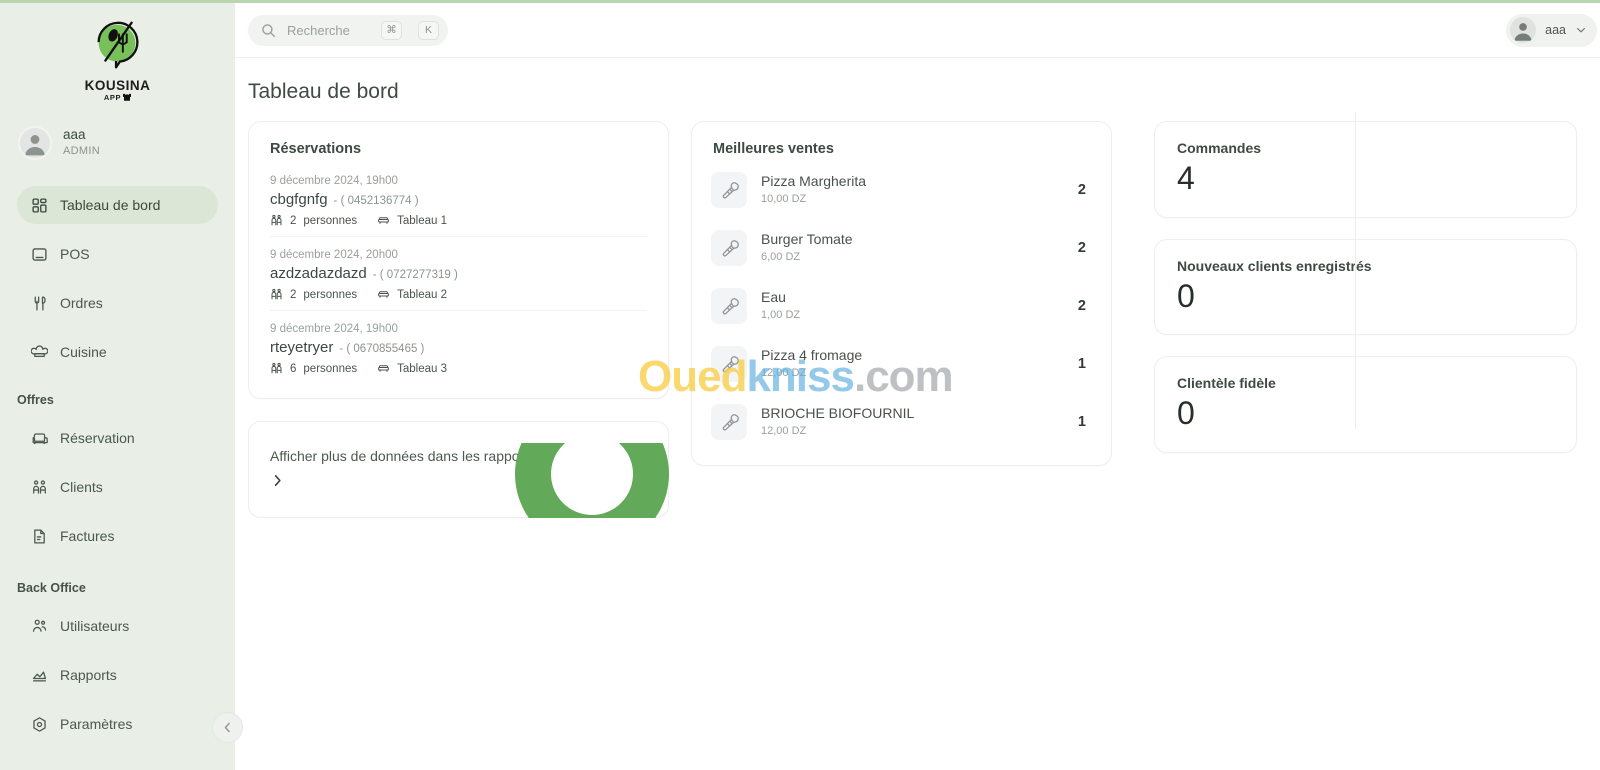 The height and width of the screenshot is (770, 1600). What do you see at coordinates (277, 480) in the screenshot?
I see `chevron-right-icon` at bounding box center [277, 480].